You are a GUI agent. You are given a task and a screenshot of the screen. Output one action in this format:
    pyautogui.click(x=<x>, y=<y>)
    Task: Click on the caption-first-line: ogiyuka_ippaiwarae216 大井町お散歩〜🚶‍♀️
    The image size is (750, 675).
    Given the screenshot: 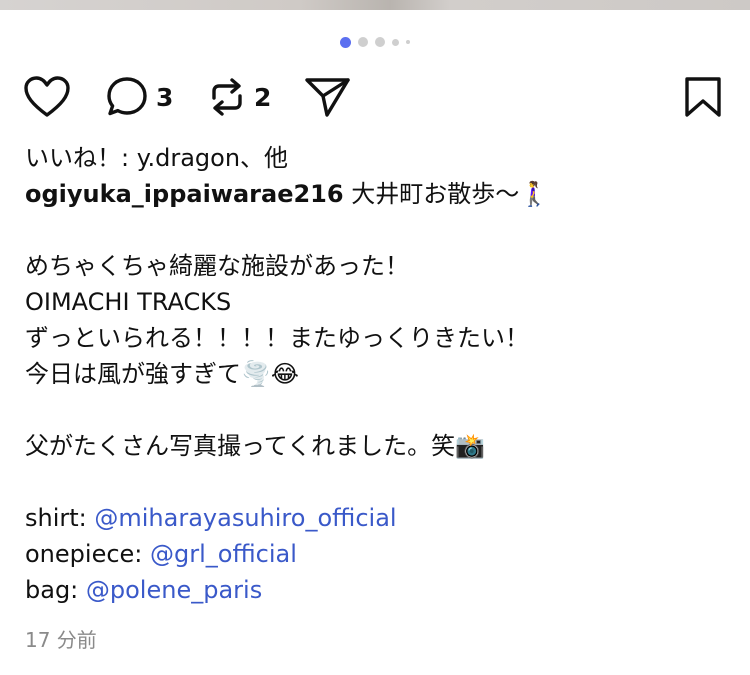 What is the action you would take?
    pyautogui.click(x=375, y=194)
    